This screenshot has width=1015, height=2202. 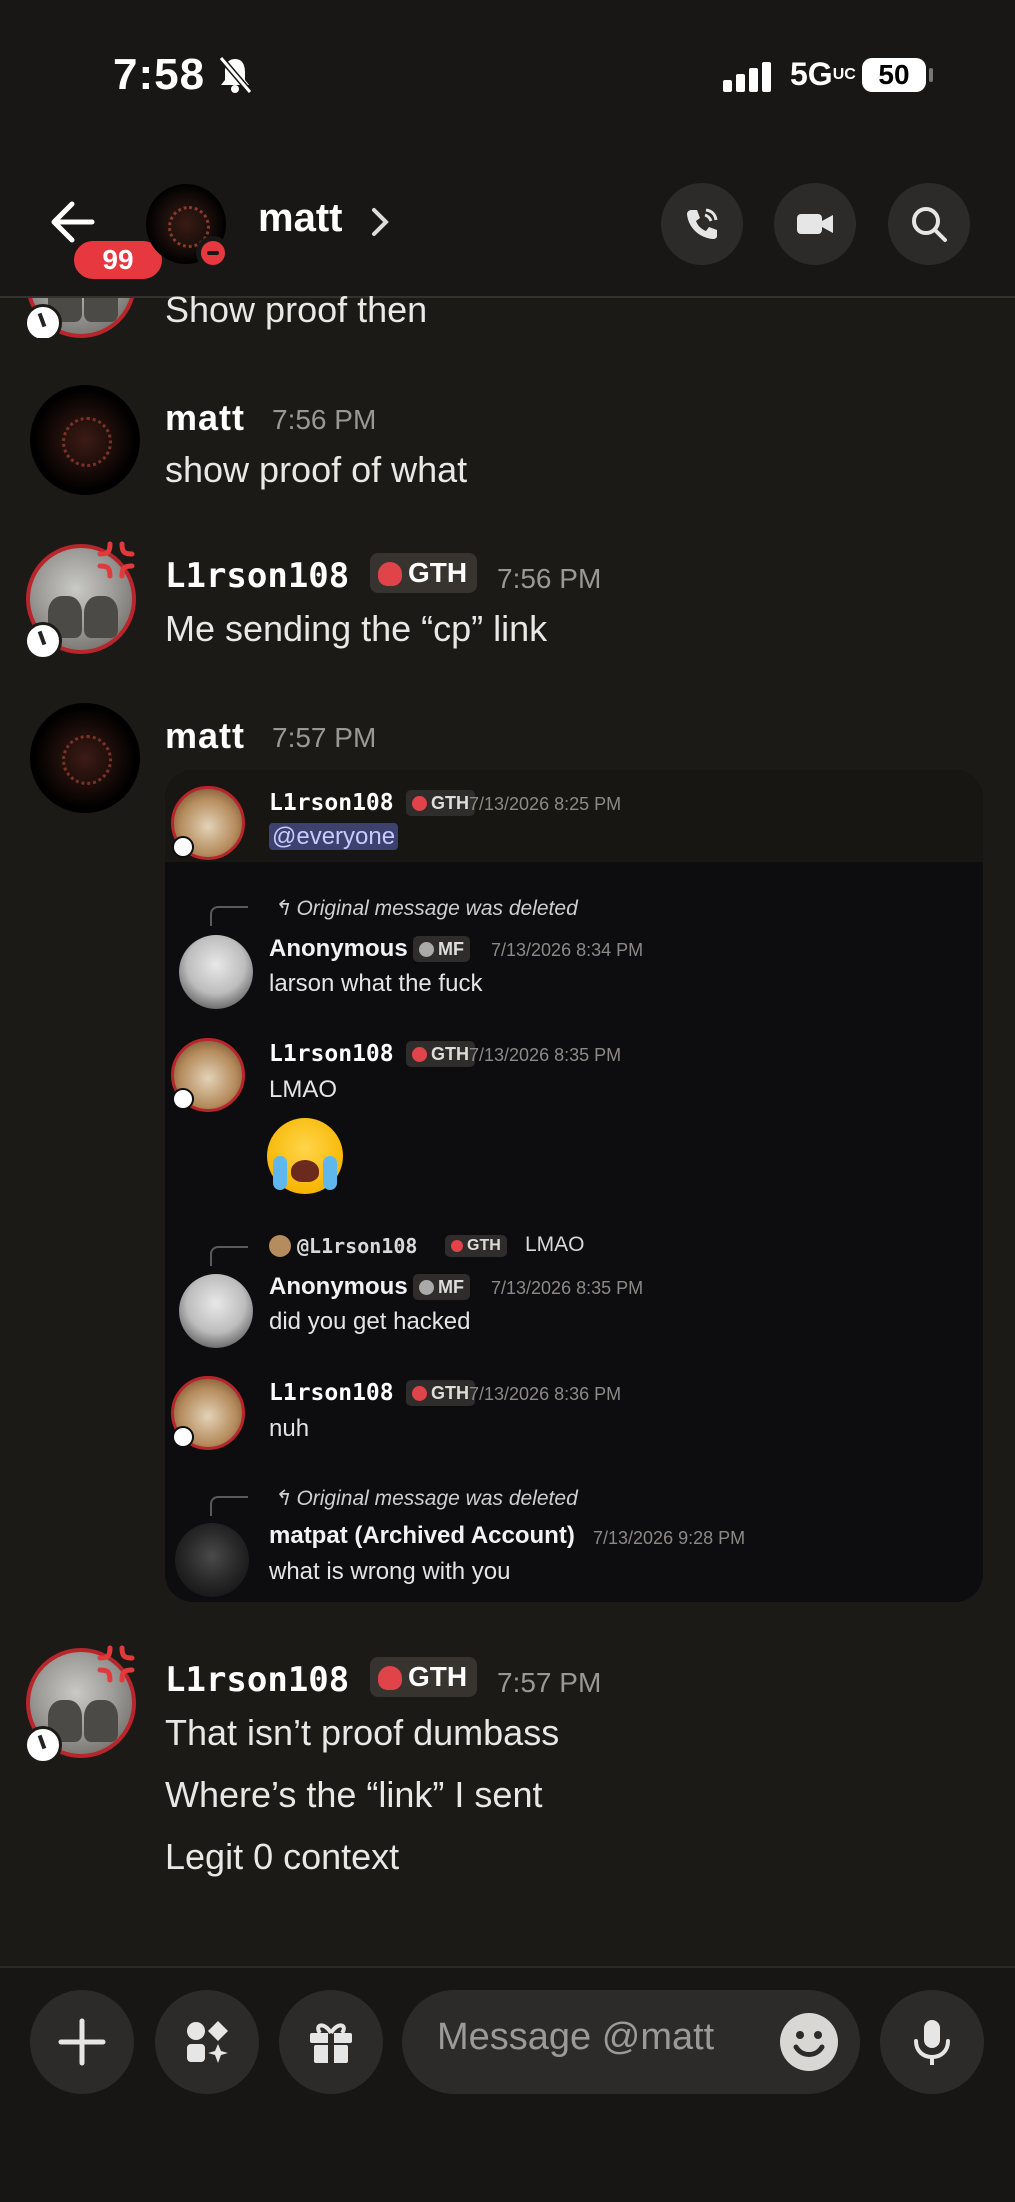 I want to click on video-call-button, so click(x=815, y=224).